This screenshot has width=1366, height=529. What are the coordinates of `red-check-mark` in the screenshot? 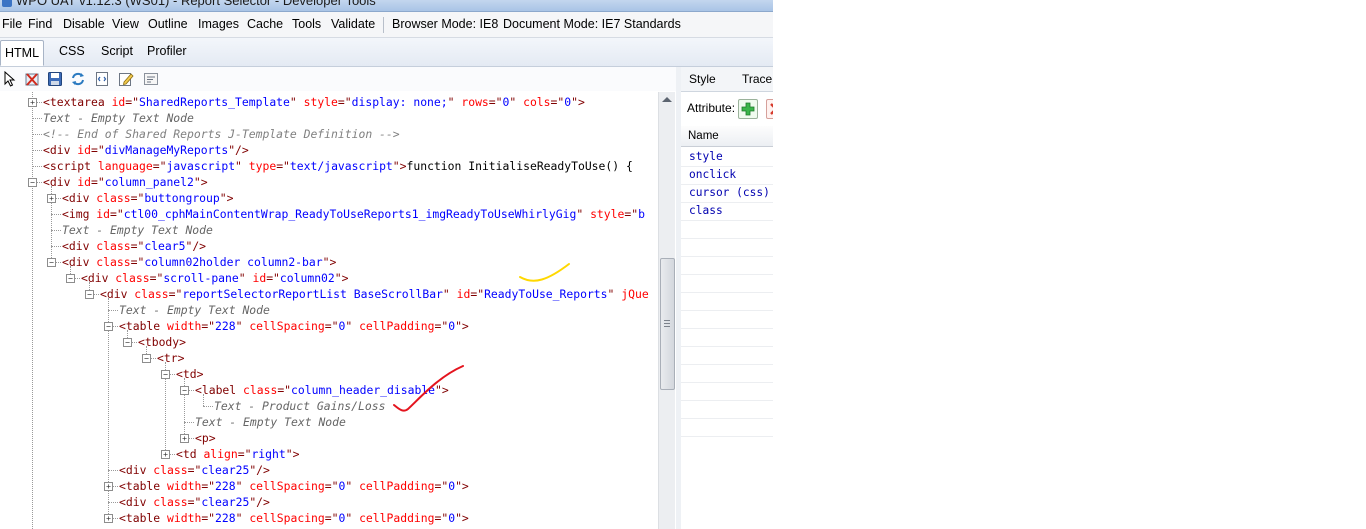 It's located at (428, 388).